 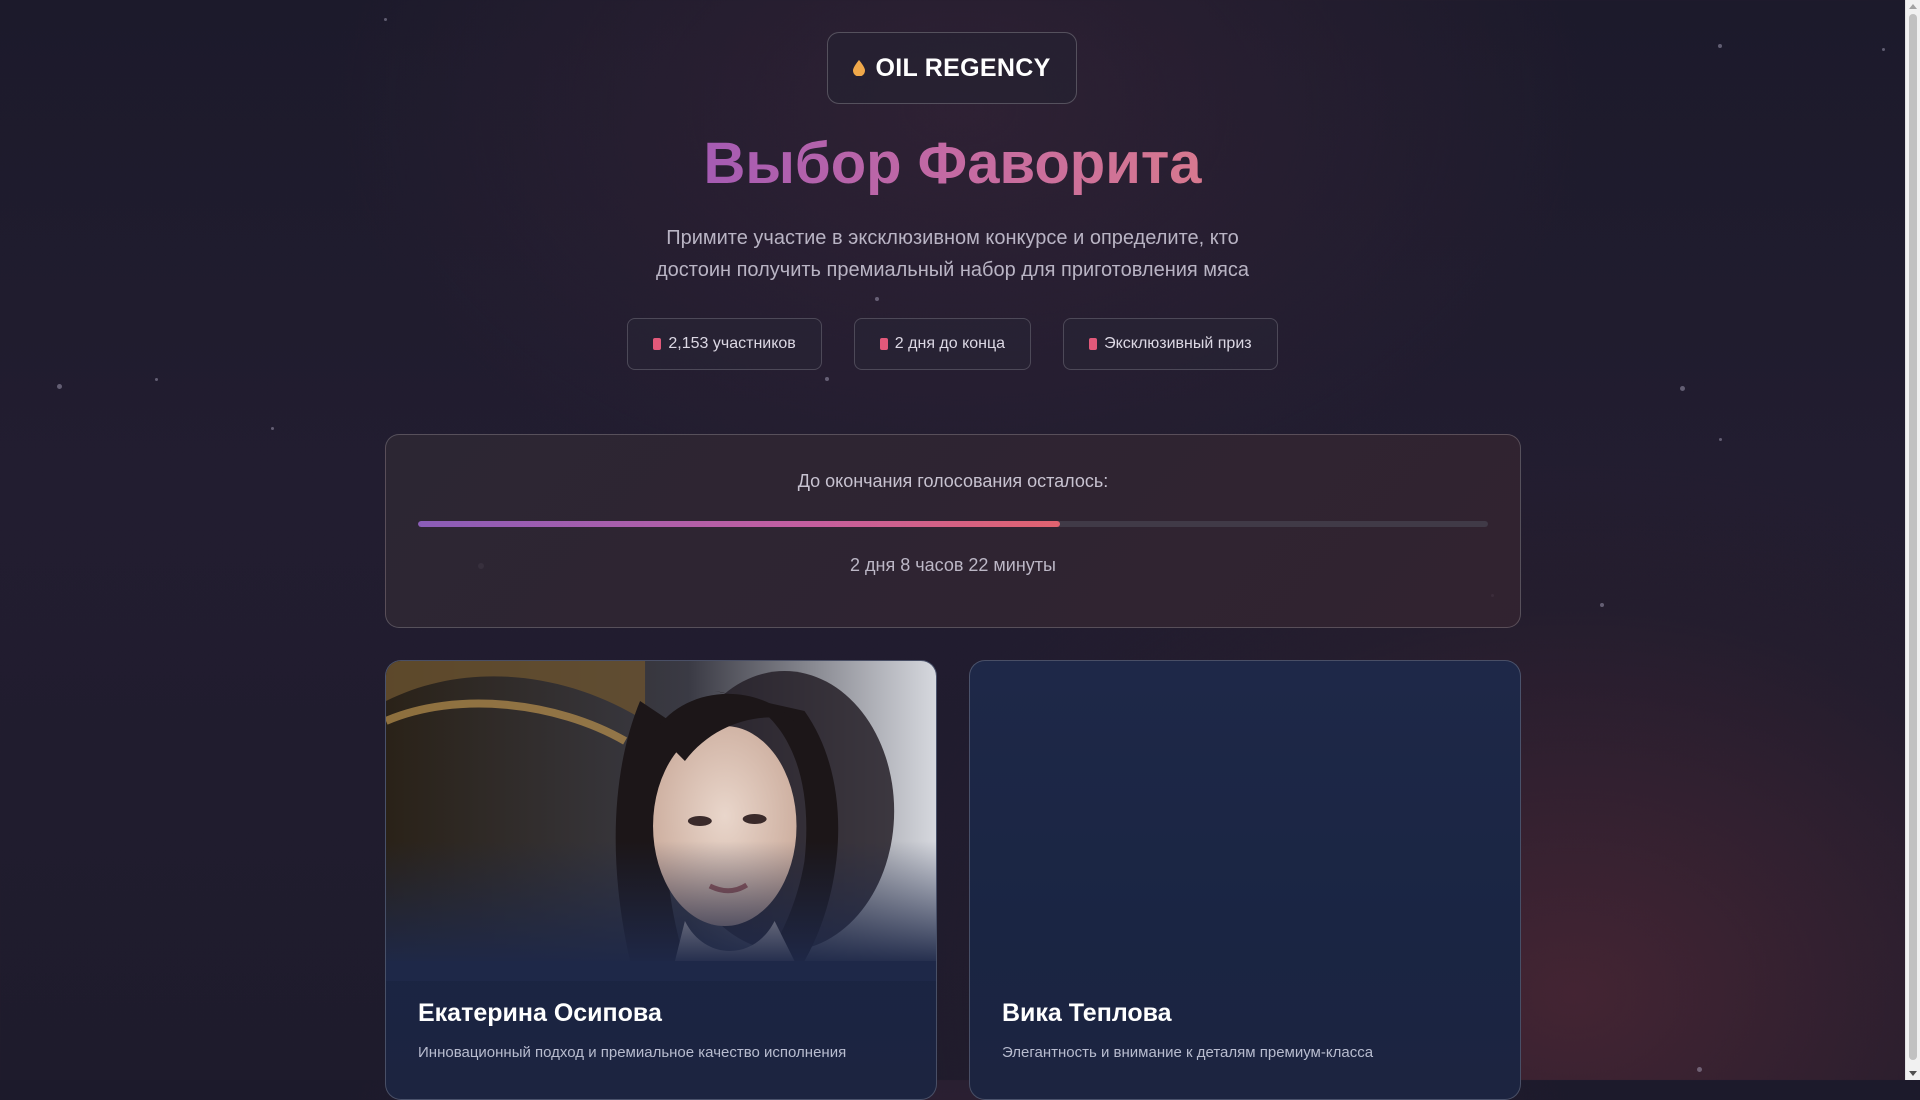 I want to click on stat-participants: 2,153 участников, so click(x=724, y=344).